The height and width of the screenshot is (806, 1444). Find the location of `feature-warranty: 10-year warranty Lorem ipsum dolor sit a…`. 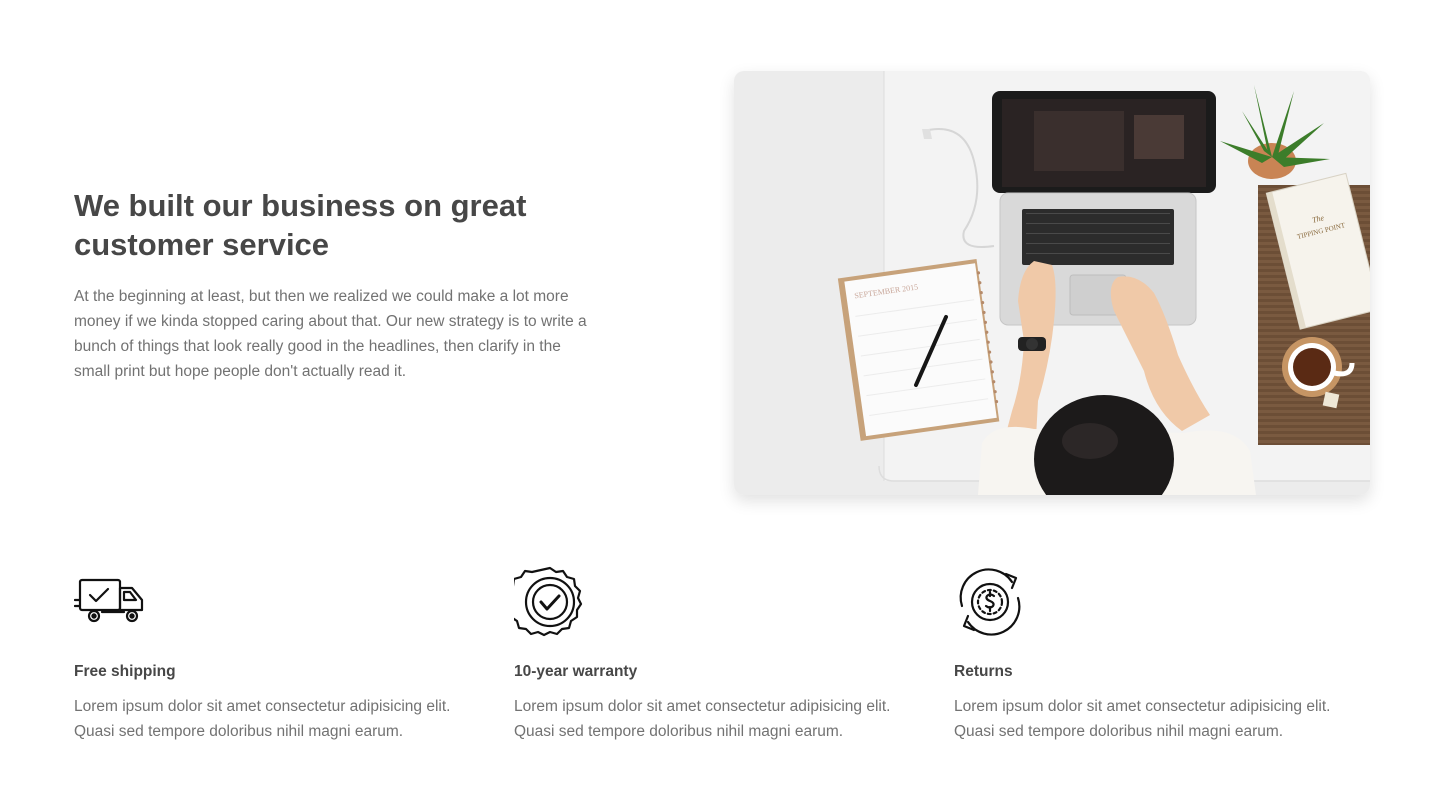

feature-warranty: 10-year warranty Lorem ipsum dolor sit a… is located at coordinates (724, 655).